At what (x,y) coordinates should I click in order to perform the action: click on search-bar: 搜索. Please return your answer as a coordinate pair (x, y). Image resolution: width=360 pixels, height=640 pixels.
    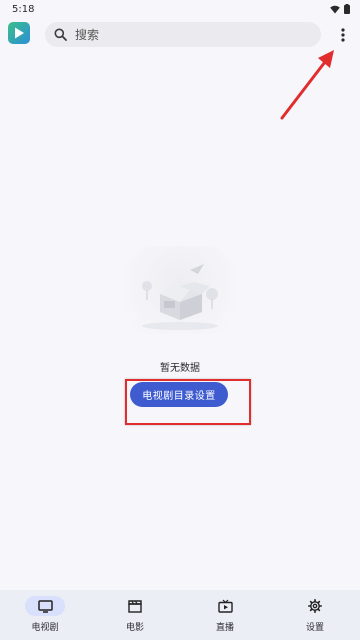
    Looking at the image, I should click on (183, 34).